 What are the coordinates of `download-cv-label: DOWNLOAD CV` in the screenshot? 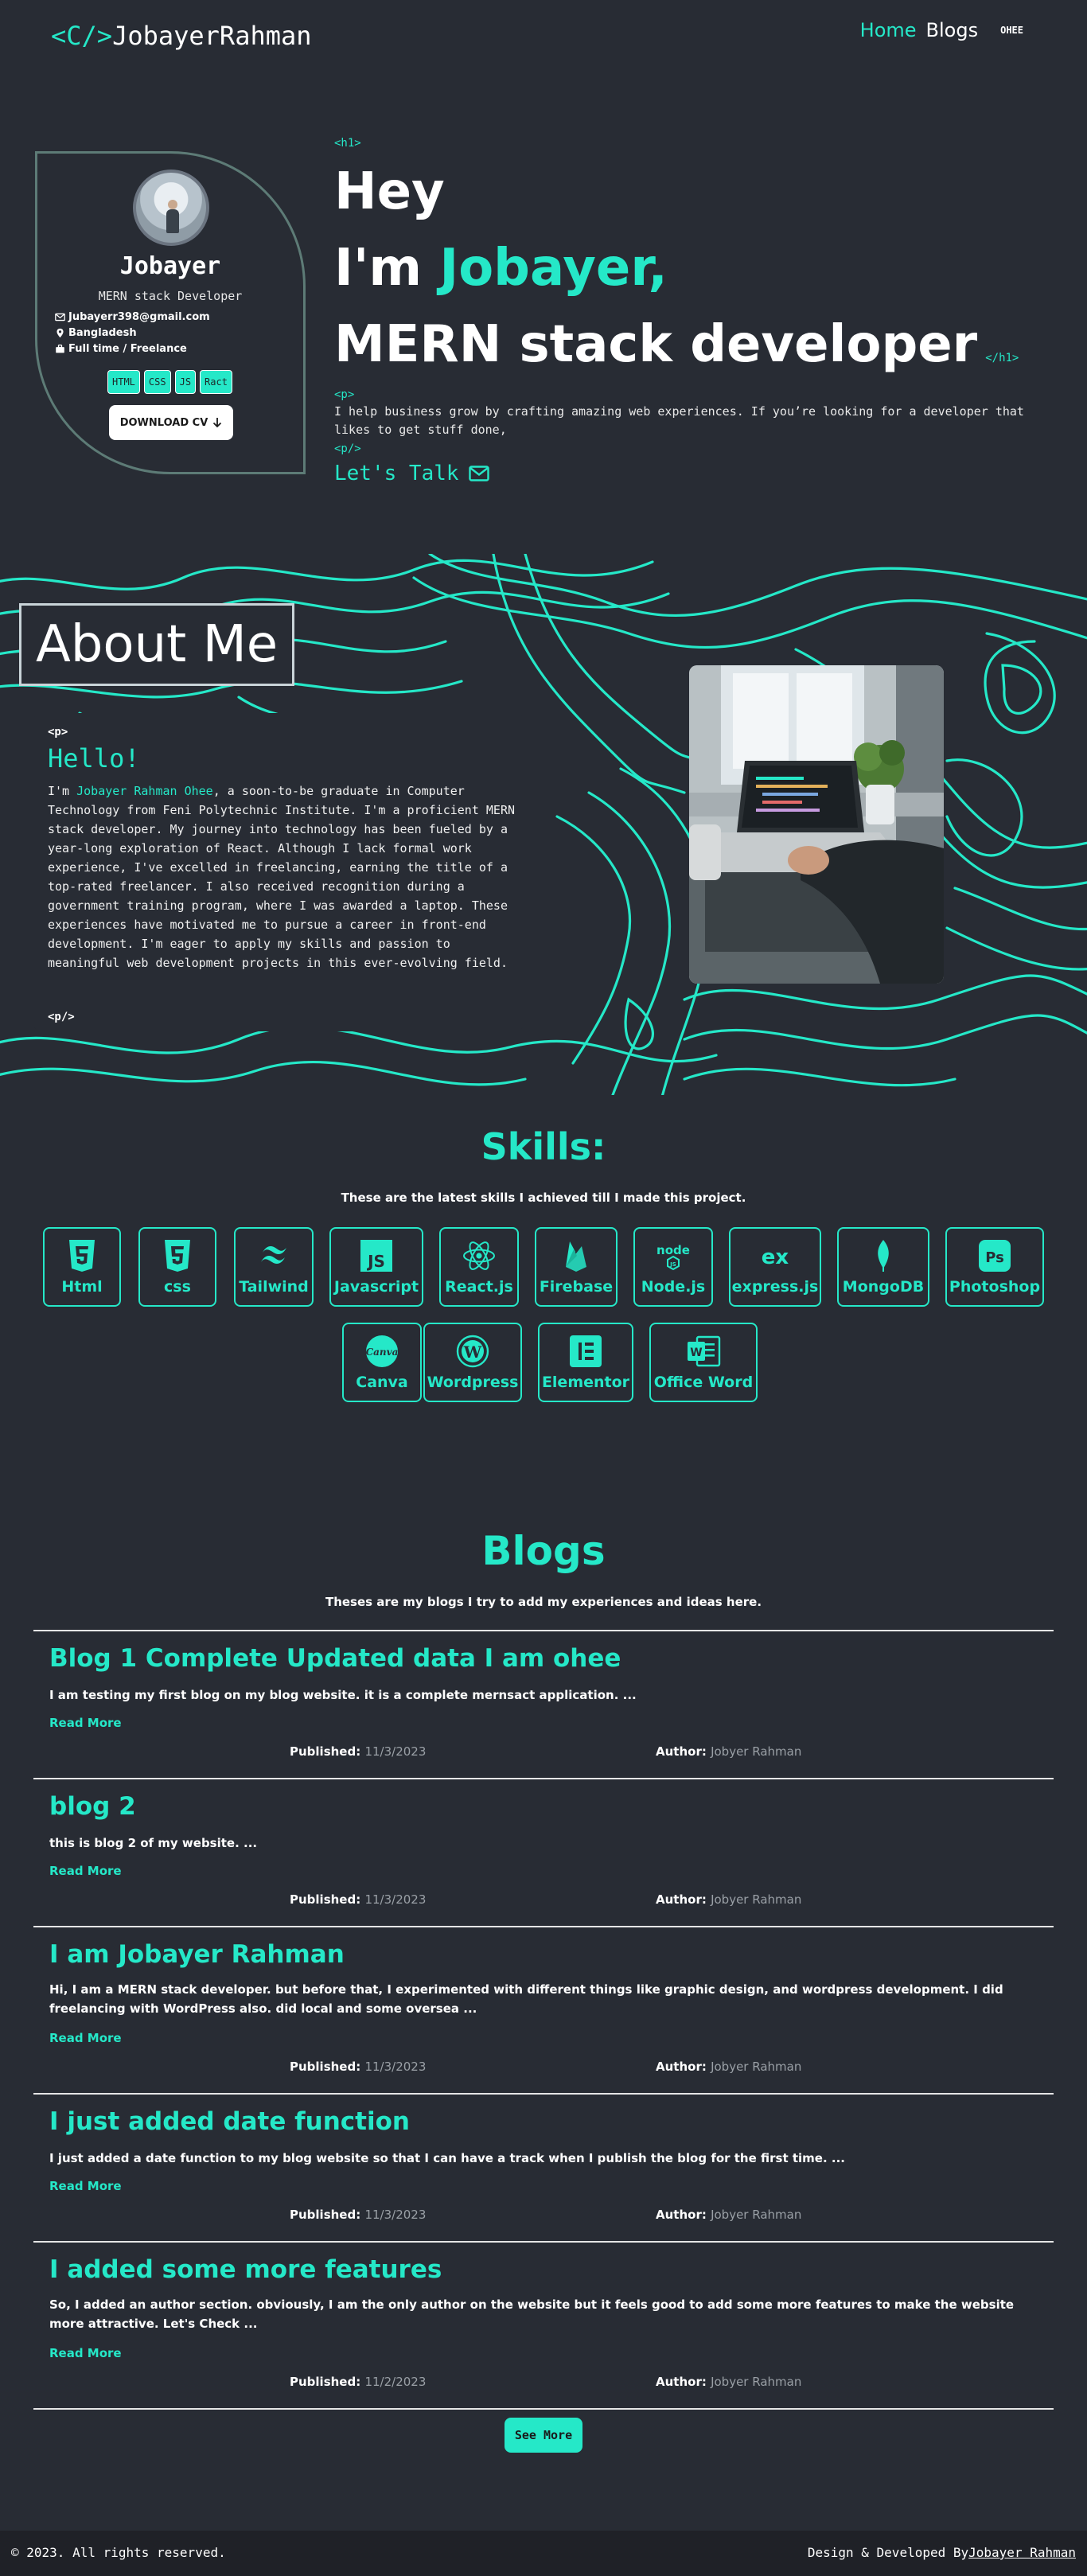 It's located at (163, 422).